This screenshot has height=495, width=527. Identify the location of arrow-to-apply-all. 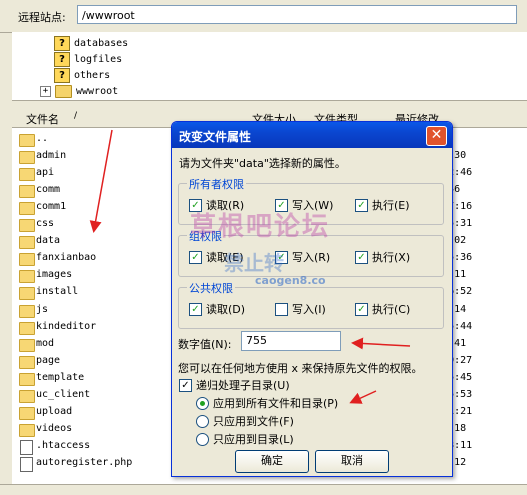
(363, 397).